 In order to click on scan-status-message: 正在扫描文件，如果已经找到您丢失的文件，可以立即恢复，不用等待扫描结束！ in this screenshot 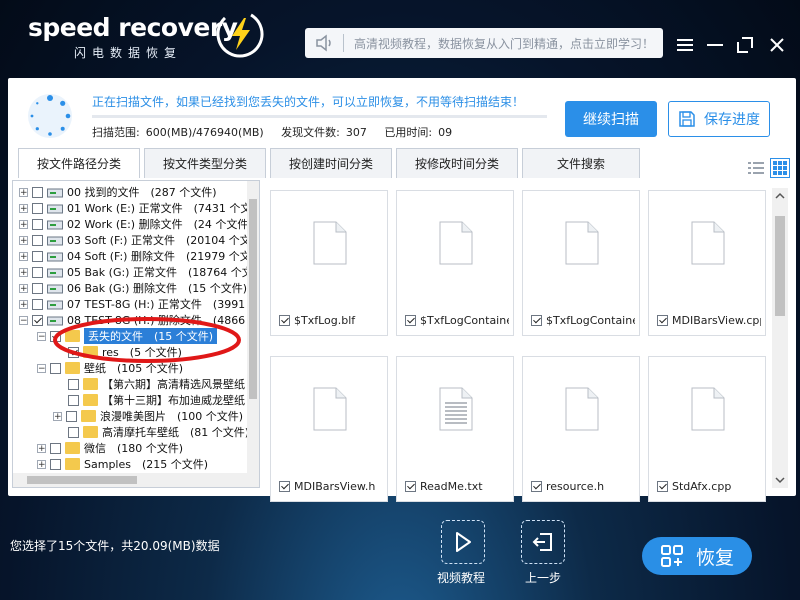, I will do `click(308, 102)`.